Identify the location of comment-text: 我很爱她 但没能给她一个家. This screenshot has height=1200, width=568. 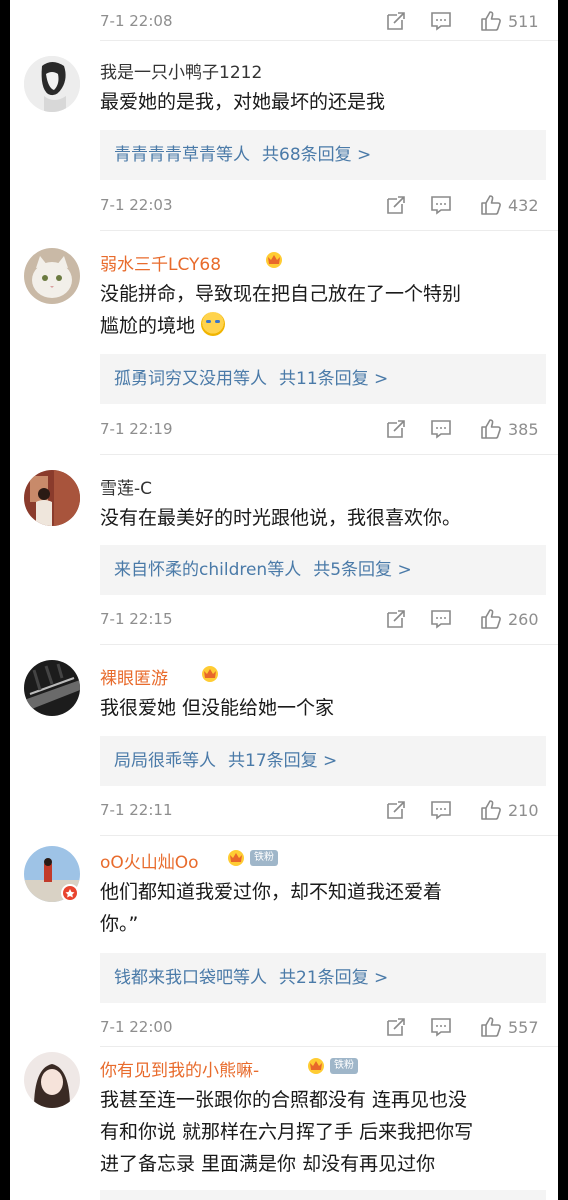
(320, 708).